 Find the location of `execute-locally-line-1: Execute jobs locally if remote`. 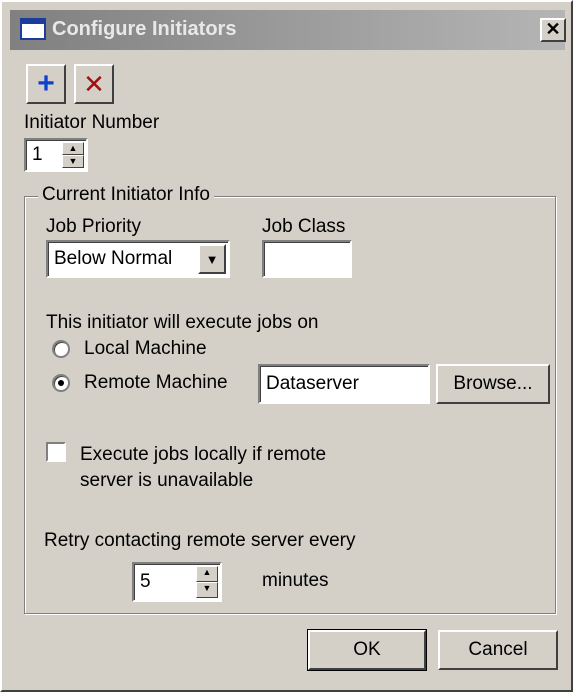

execute-locally-line-1: Execute jobs locally if remote is located at coordinates (203, 454).